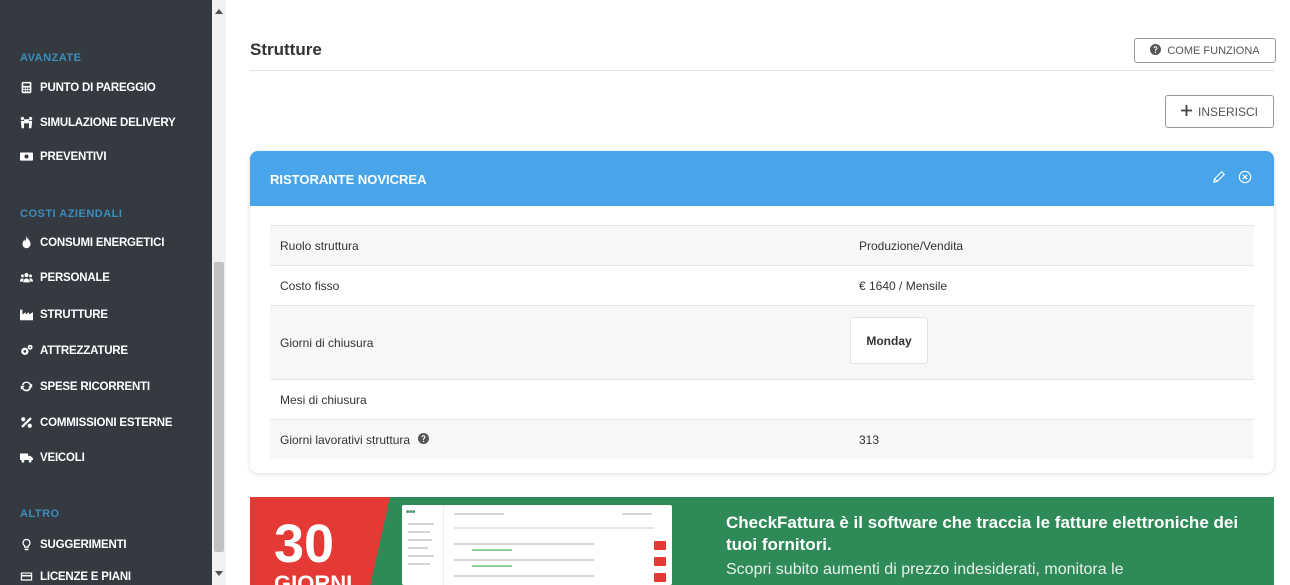 This screenshot has width=1290, height=585. Describe the element at coordinates (26, 576) in the screenshot. I see `credit-card-icon` at that location.